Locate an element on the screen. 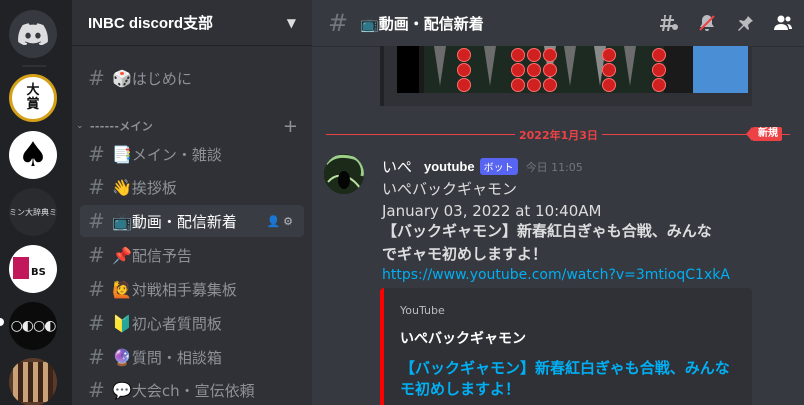  server-rail: 大 賞 ♠ ミン大辞典ミ BS ○◐○◐ is located at coordinates (36, 202).